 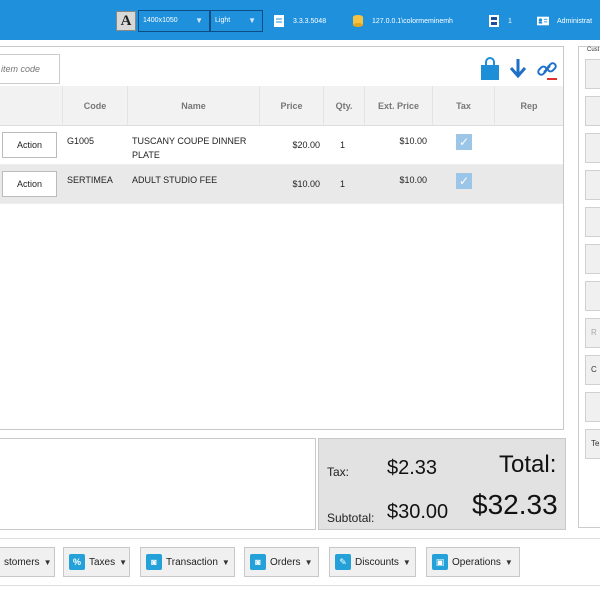 What do you see at coordinates (500, 21) in the screenshot?
I see `register-info: 1` at bounding box center [500, 21].